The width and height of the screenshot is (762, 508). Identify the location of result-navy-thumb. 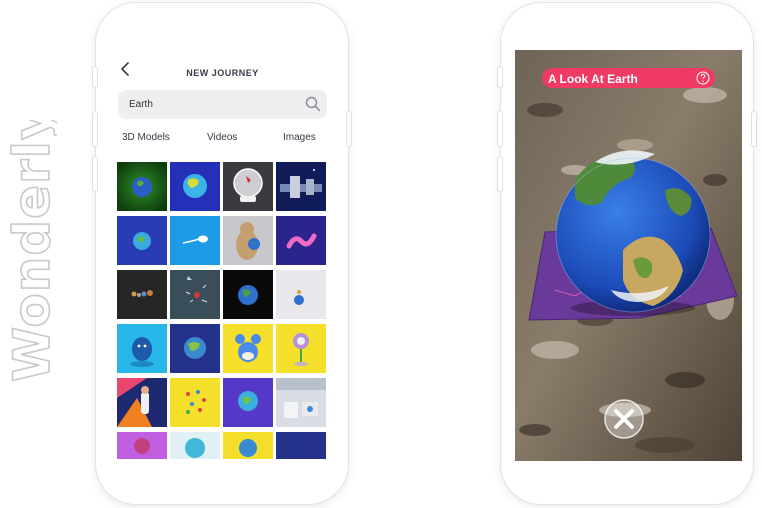
(301, 445).